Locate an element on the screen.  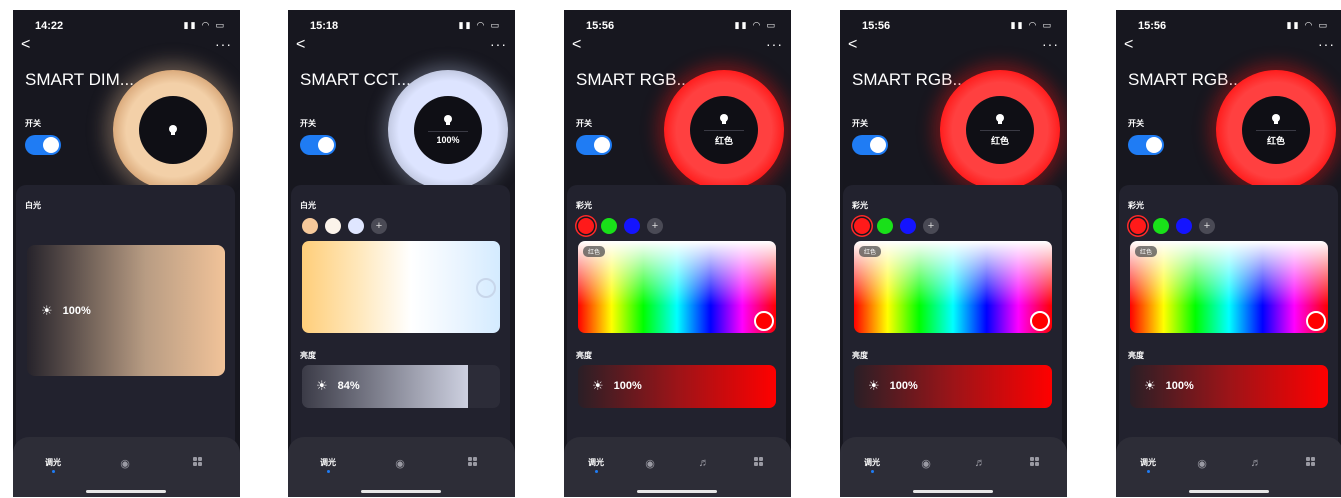
brightness-slider: ☀ 84% is located at coordinates (401, 386).